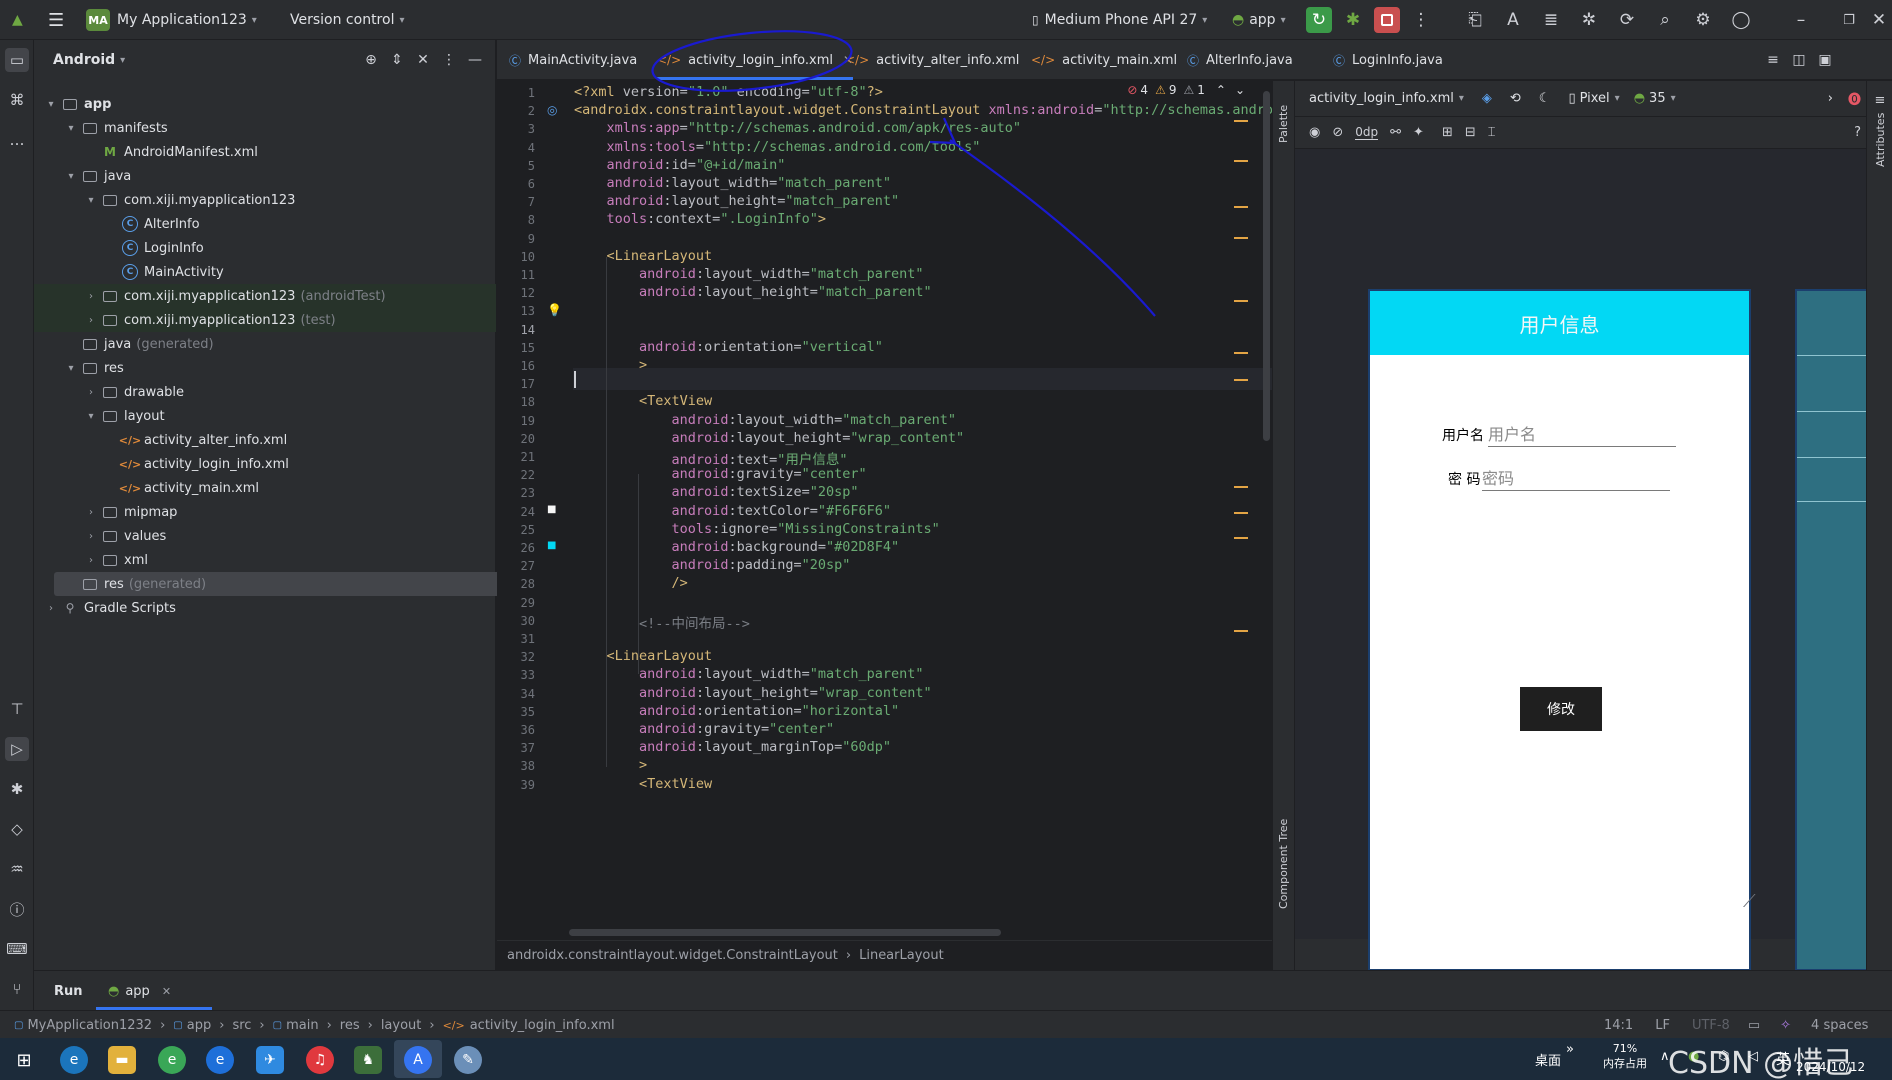  What do you see at coordinates (1703, 20) in the screenshot?
I see `gear-icon: ⚙` at bounding box center [1703, 20].